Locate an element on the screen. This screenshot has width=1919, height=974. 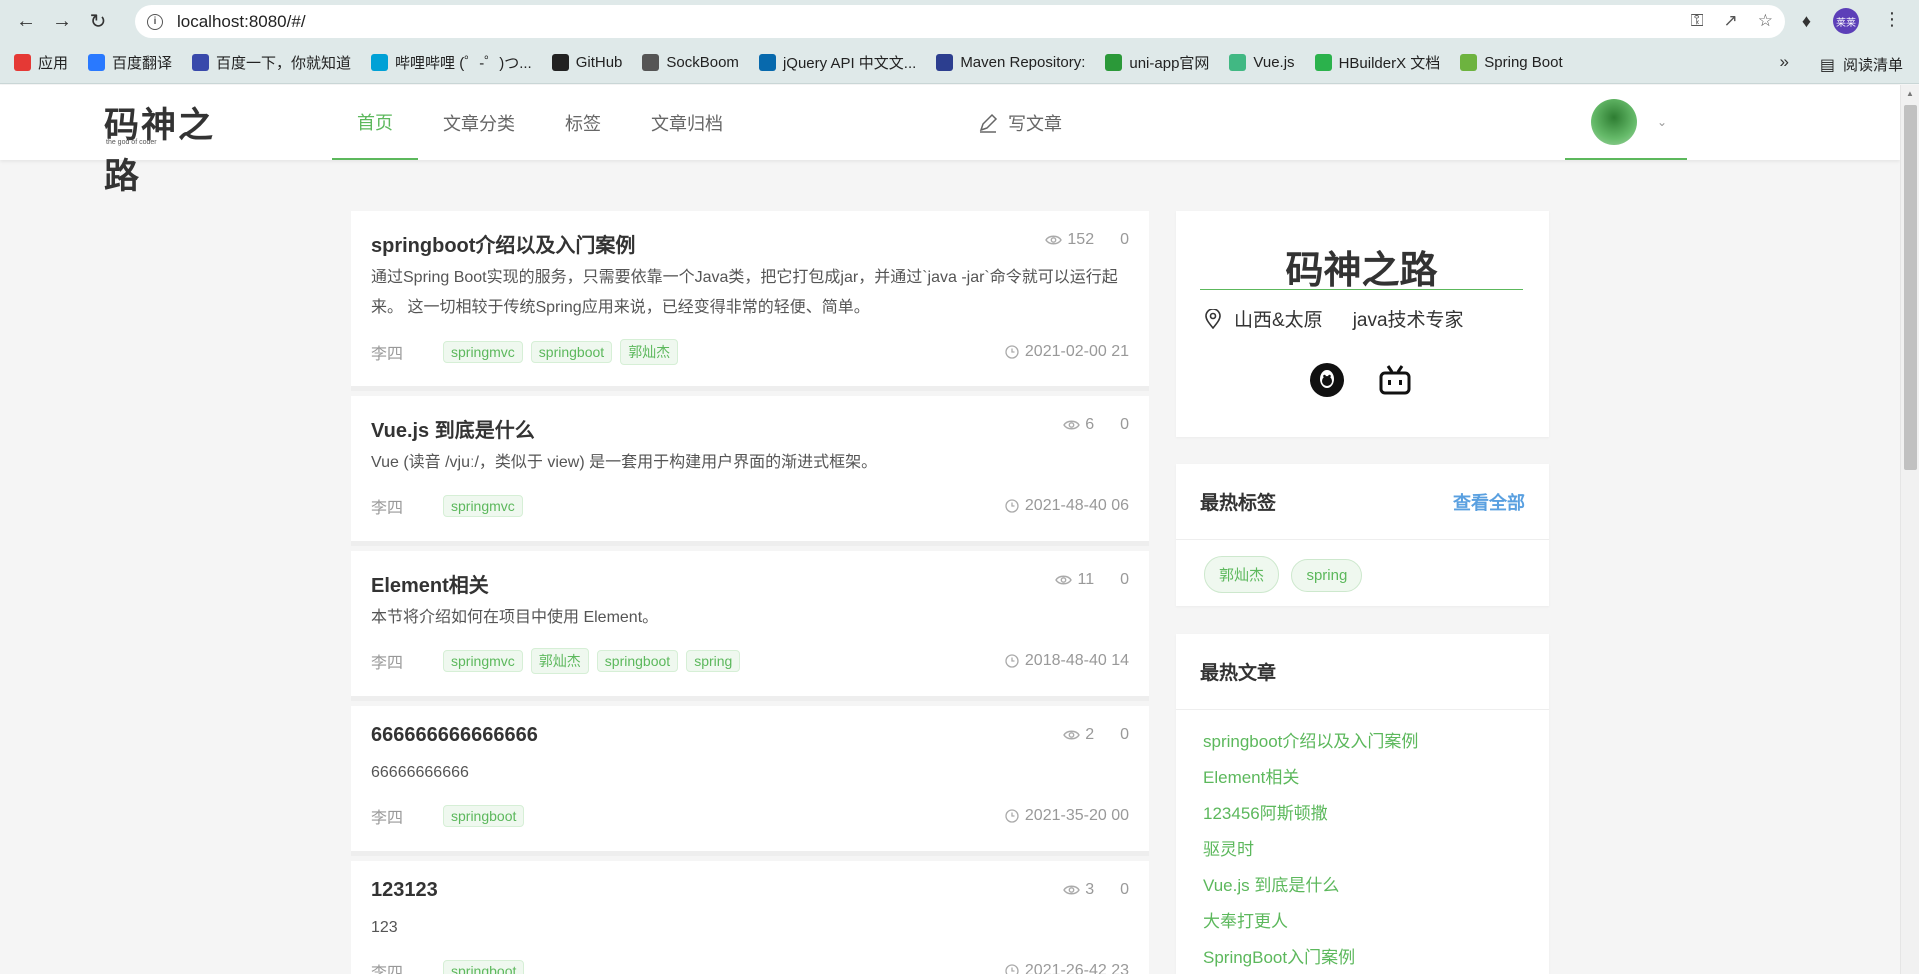
user-menu: ⌄ is located at coordinates (1626, 122).